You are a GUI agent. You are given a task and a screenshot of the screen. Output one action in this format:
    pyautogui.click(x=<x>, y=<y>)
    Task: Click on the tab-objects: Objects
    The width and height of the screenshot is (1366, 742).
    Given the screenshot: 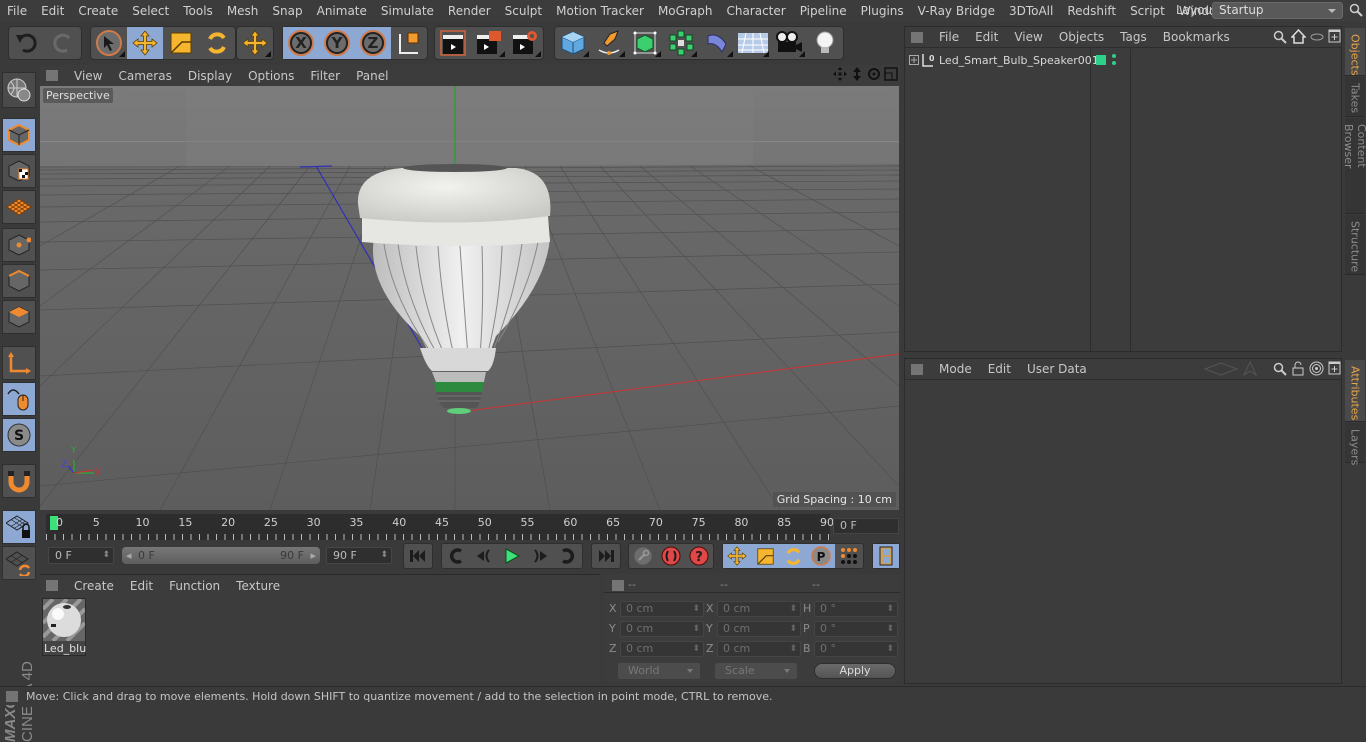 What is the action you would take?
    pyautogui.click(x=1355, y=52)
    